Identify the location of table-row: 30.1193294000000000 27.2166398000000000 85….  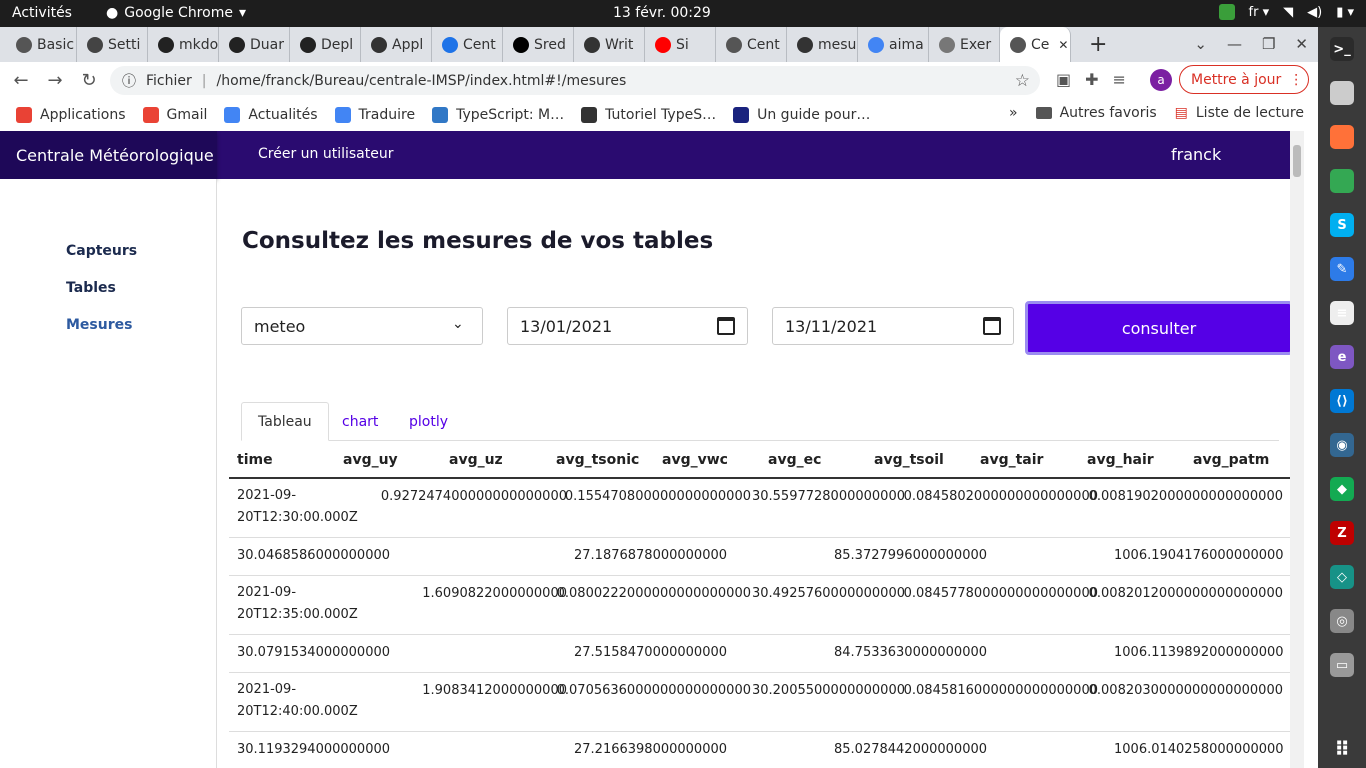
(760, 750).